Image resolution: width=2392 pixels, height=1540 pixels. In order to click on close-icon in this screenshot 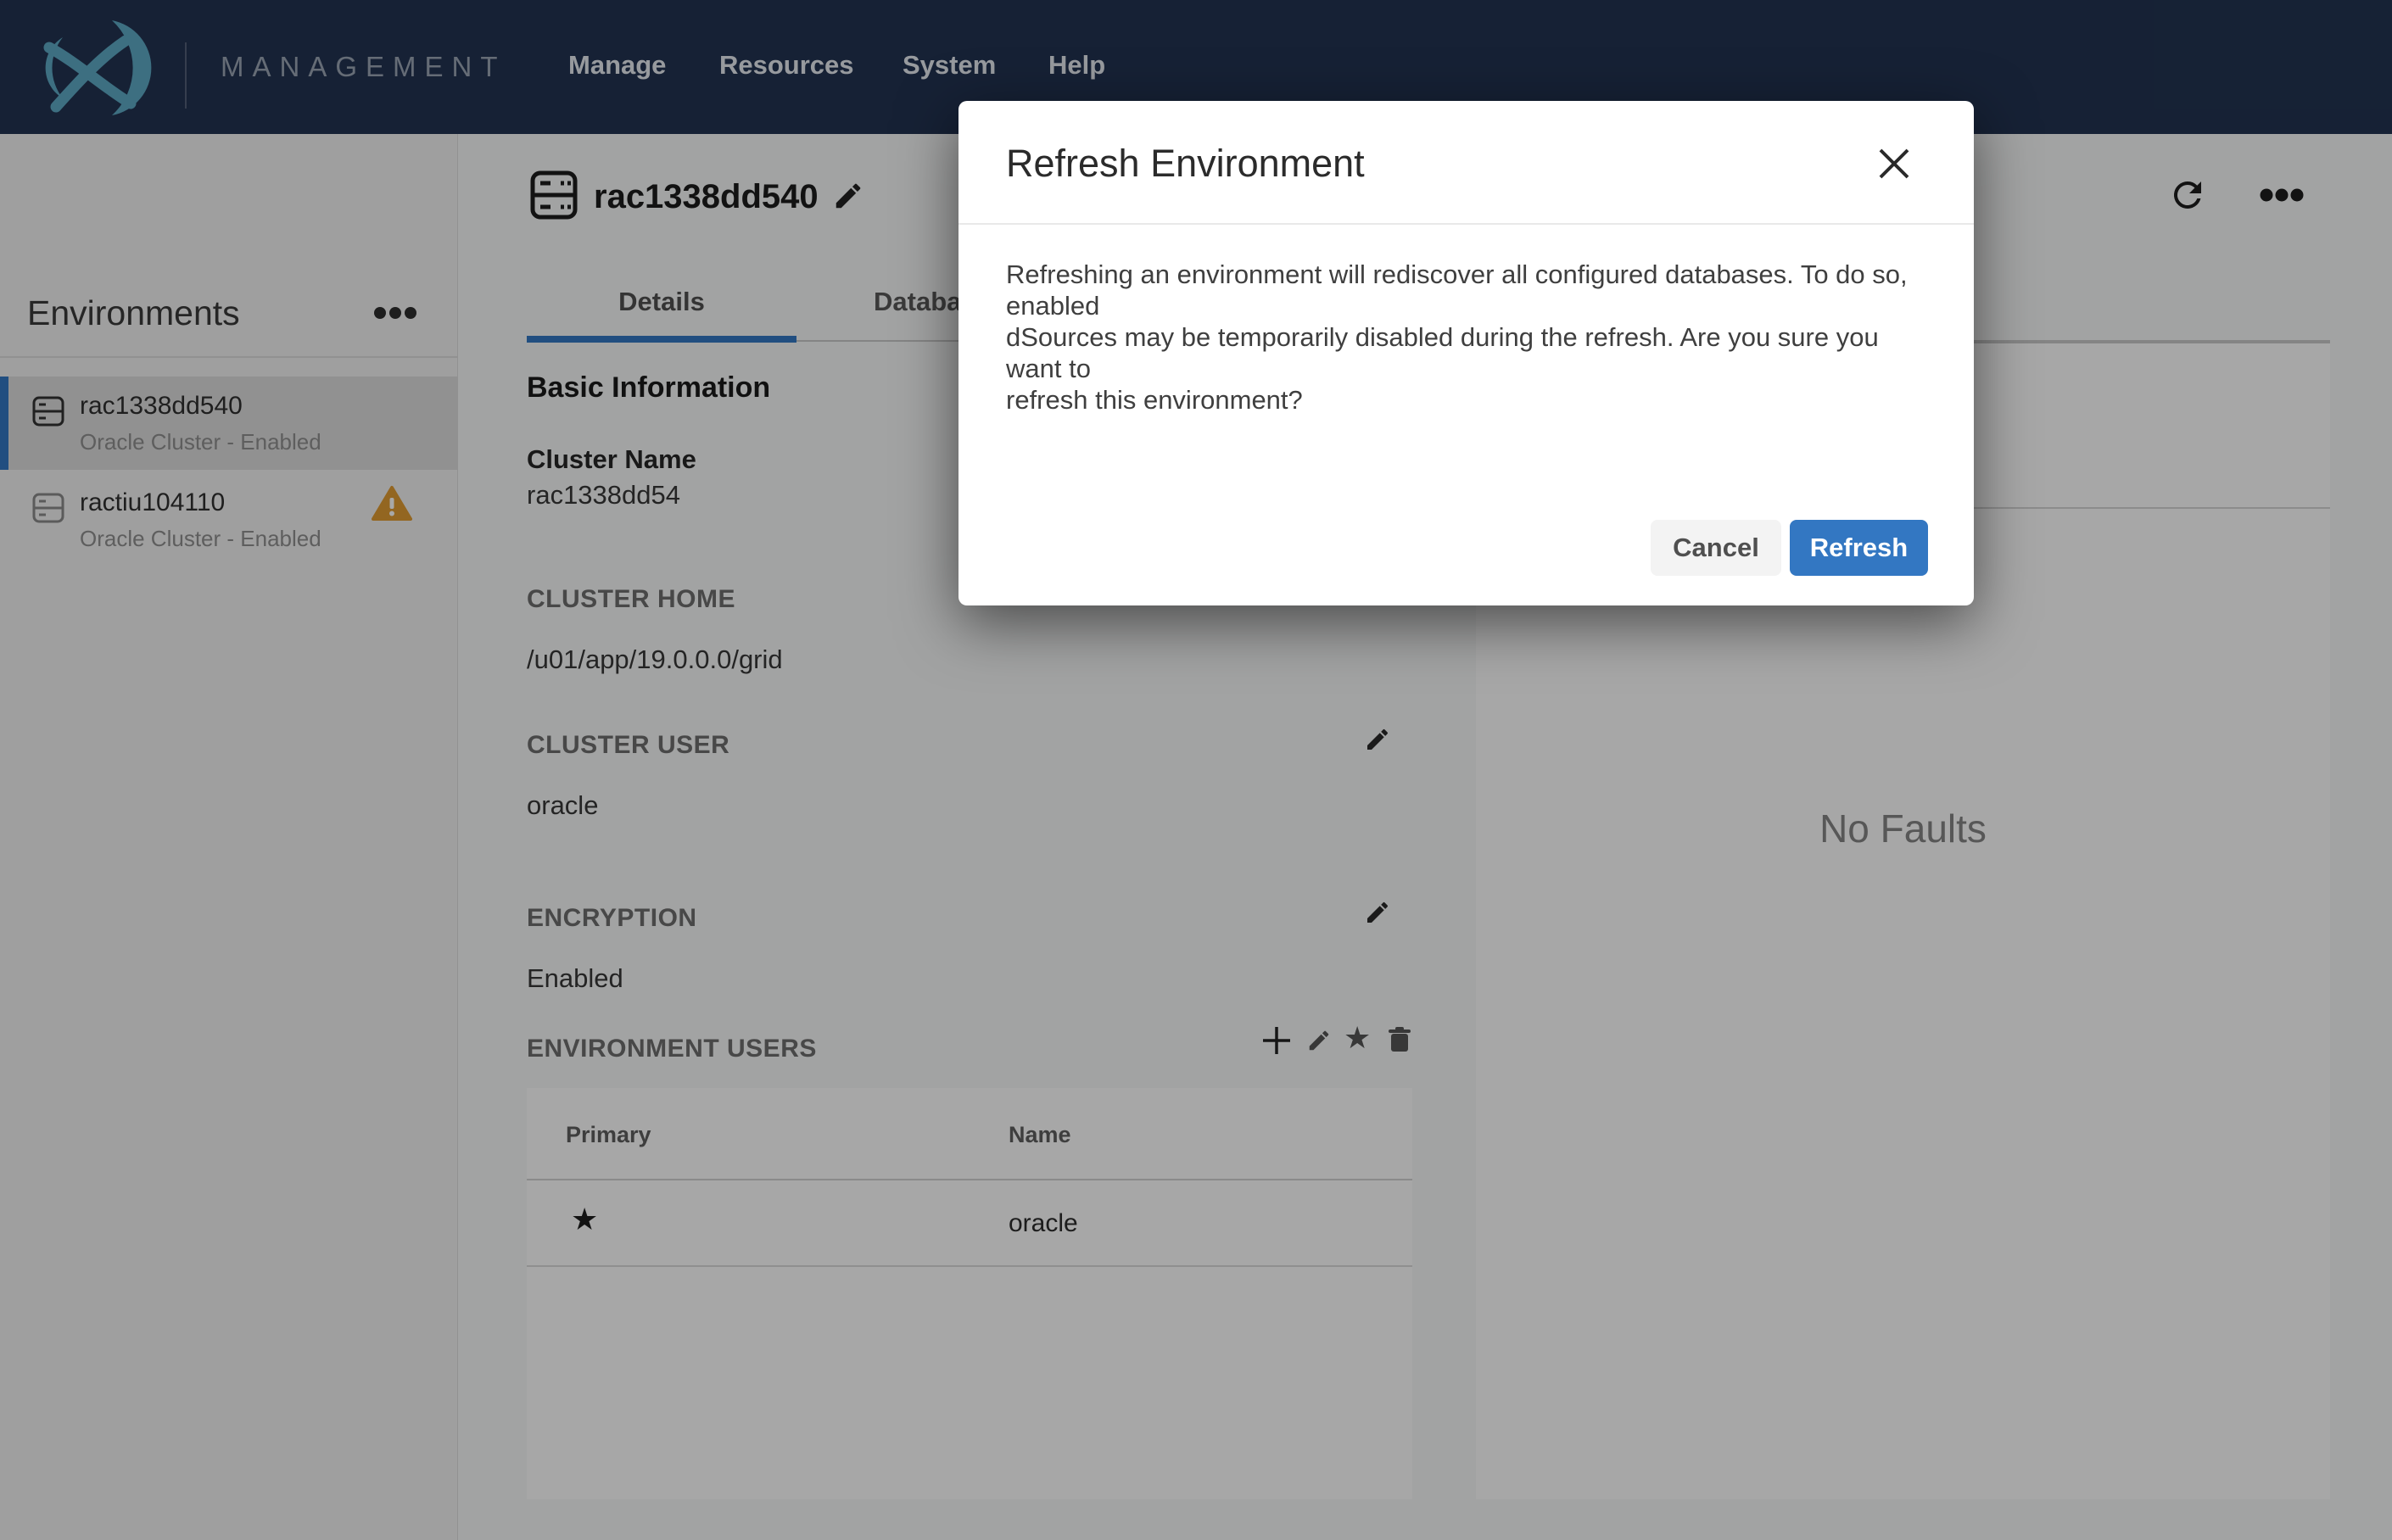, I will do `click(1894, 163)`.